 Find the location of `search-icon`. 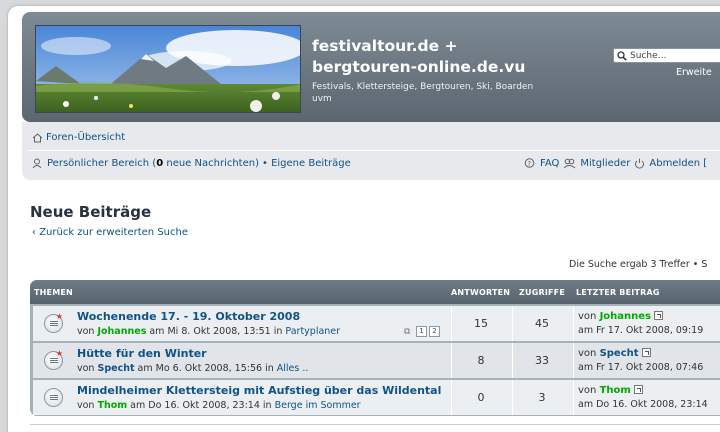

search-icon is located at coordinates (622, 55).